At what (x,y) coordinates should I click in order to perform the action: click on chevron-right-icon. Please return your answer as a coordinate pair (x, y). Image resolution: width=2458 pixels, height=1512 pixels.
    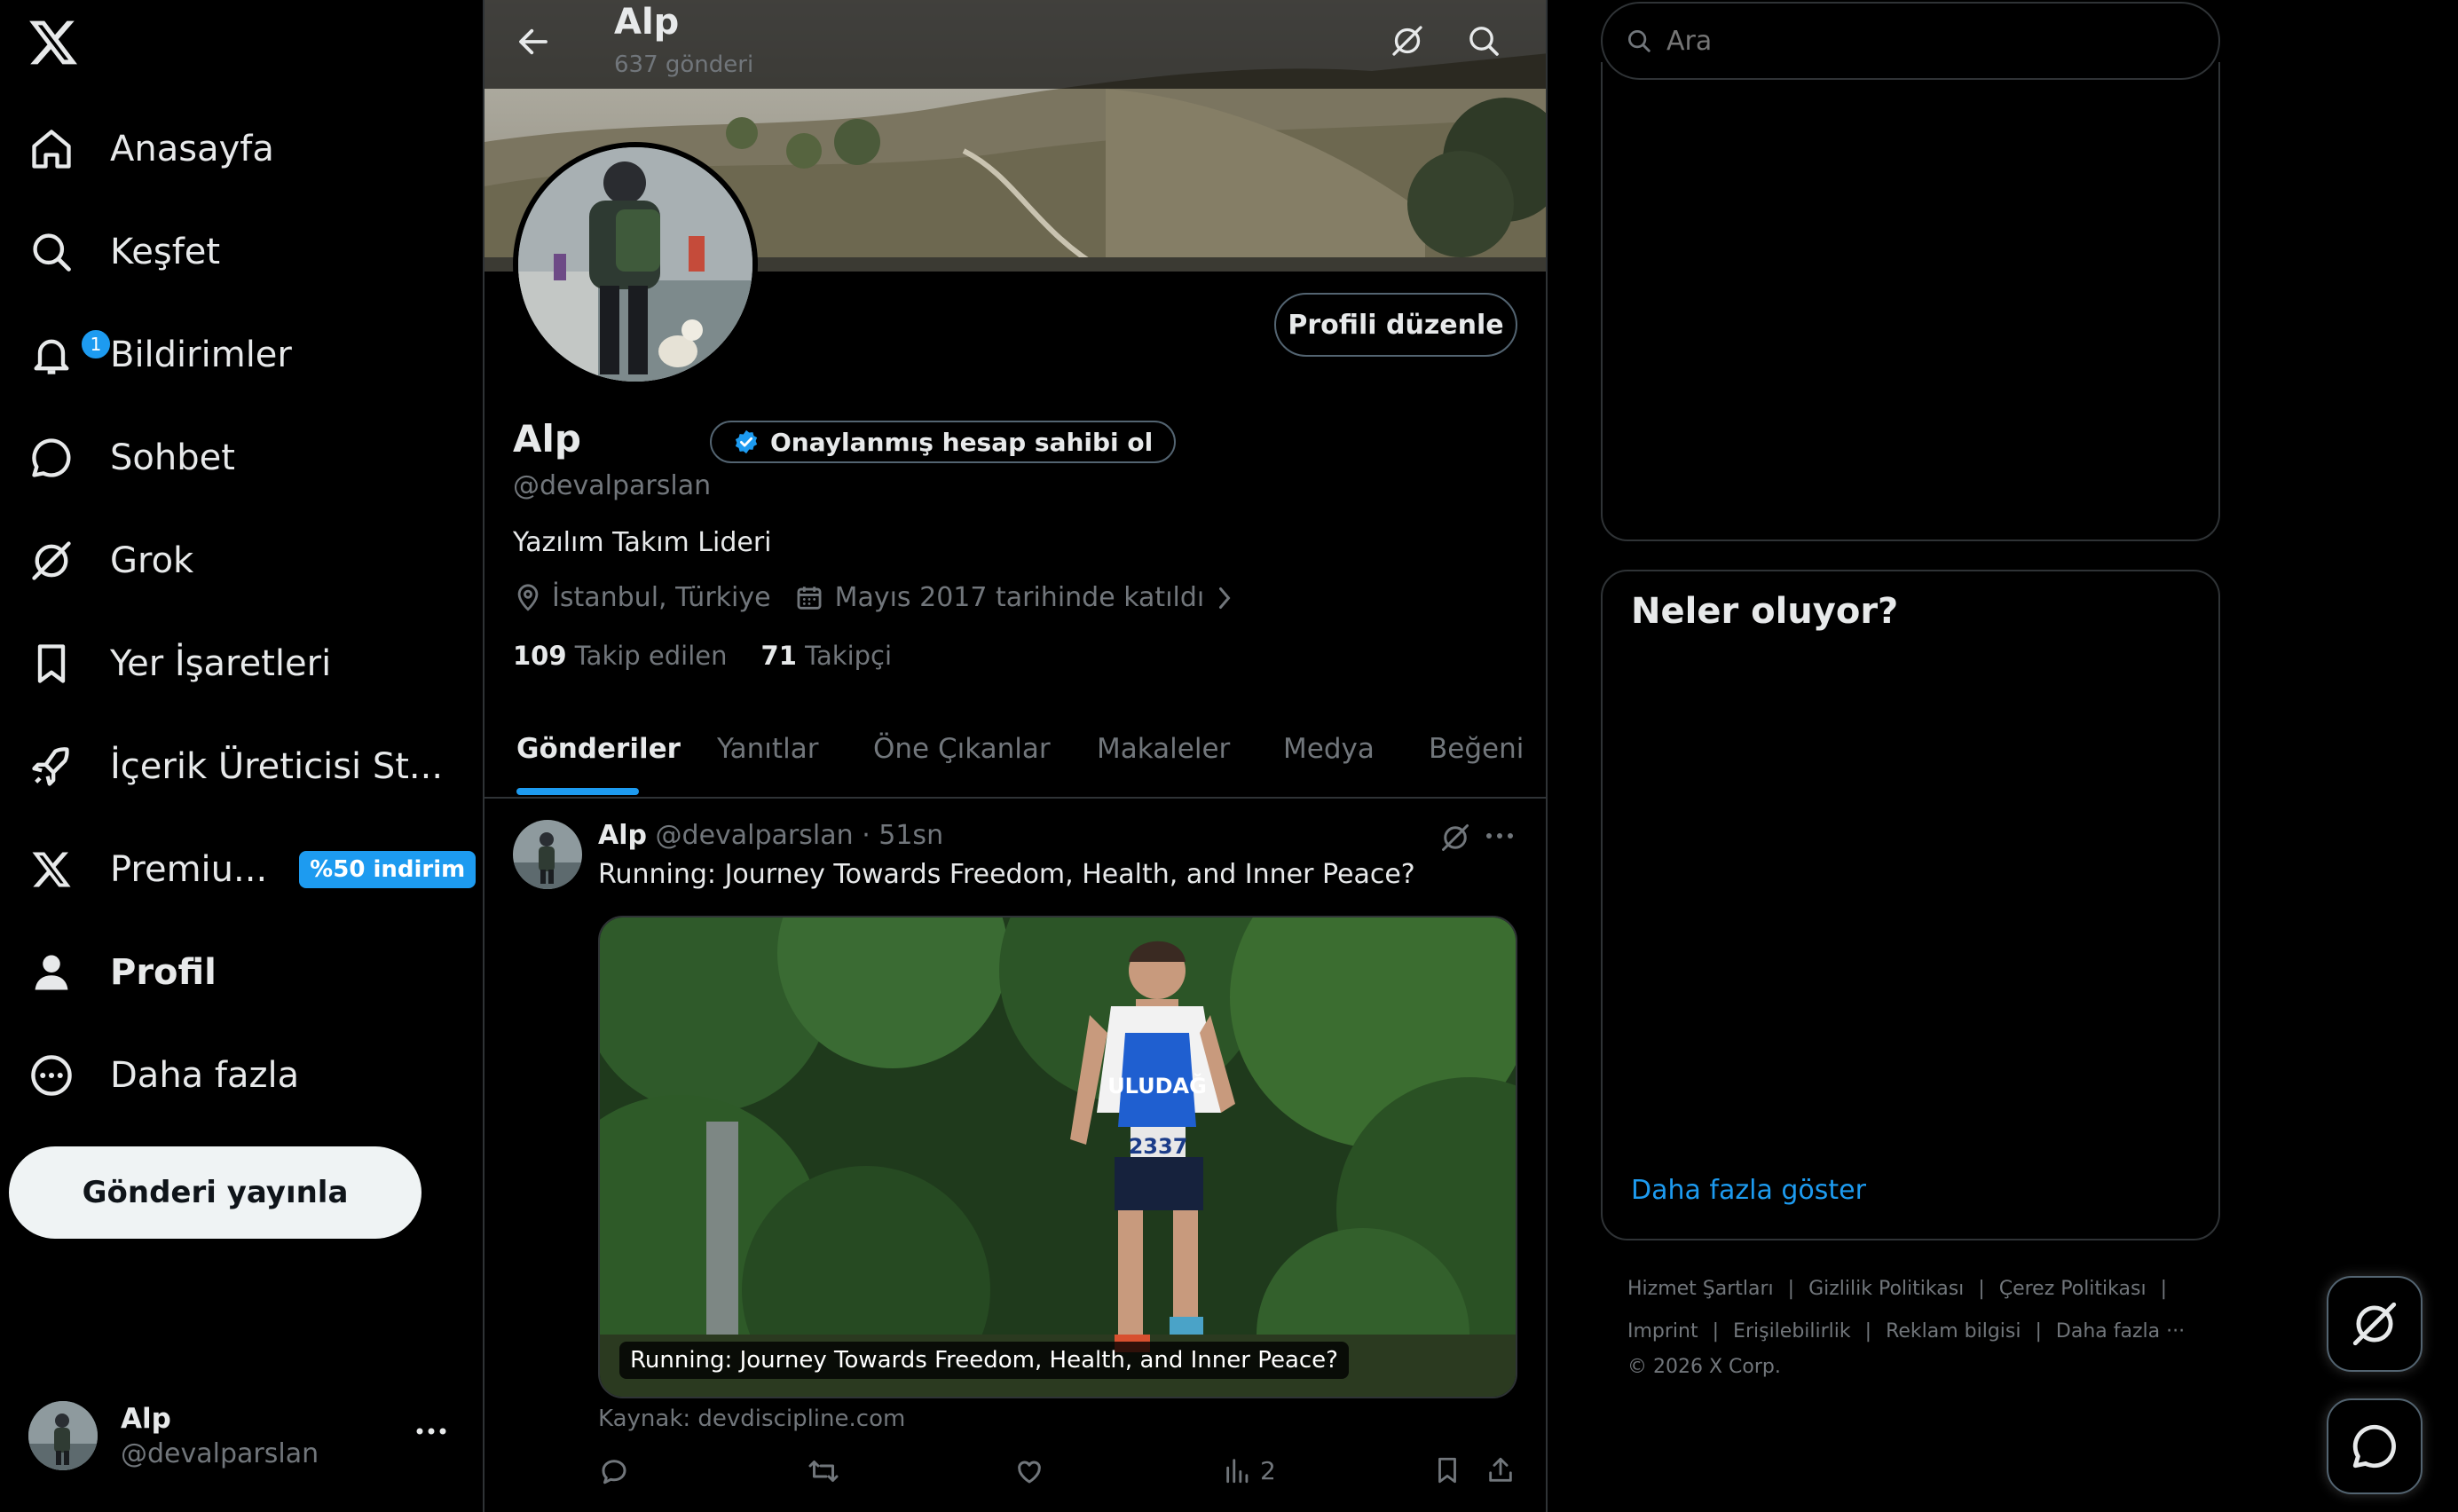
    Looking at the image, I should click on (1224, 598).